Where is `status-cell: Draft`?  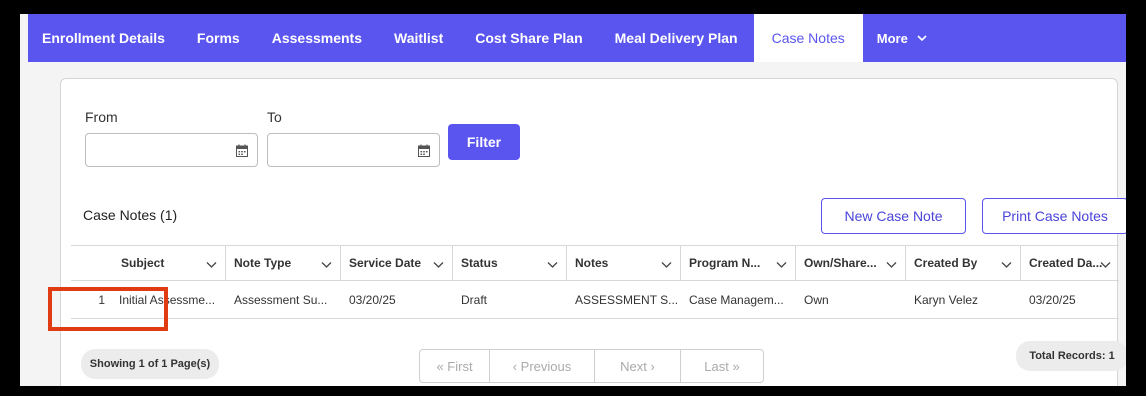
status-cell: Draft is located at coordinates (474, 299).